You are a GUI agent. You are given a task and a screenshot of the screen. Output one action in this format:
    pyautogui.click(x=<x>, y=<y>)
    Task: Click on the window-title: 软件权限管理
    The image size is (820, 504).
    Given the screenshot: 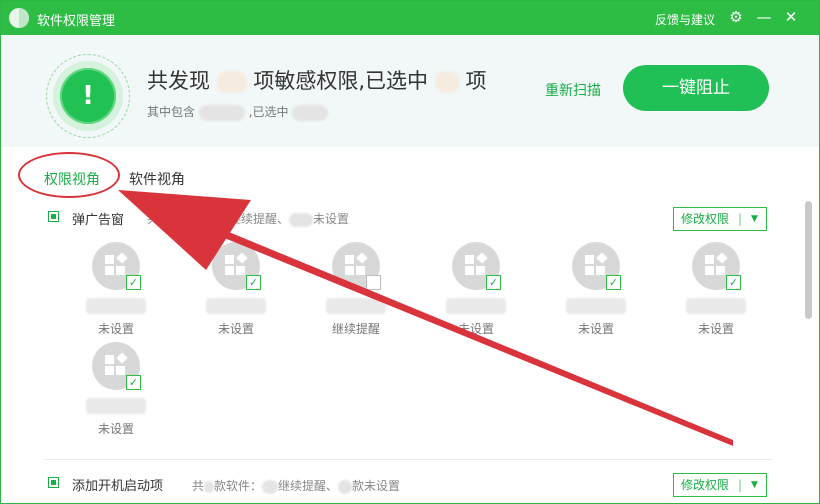 What is the action you would take?
    pyautogui.click(x=76, y=21)
    